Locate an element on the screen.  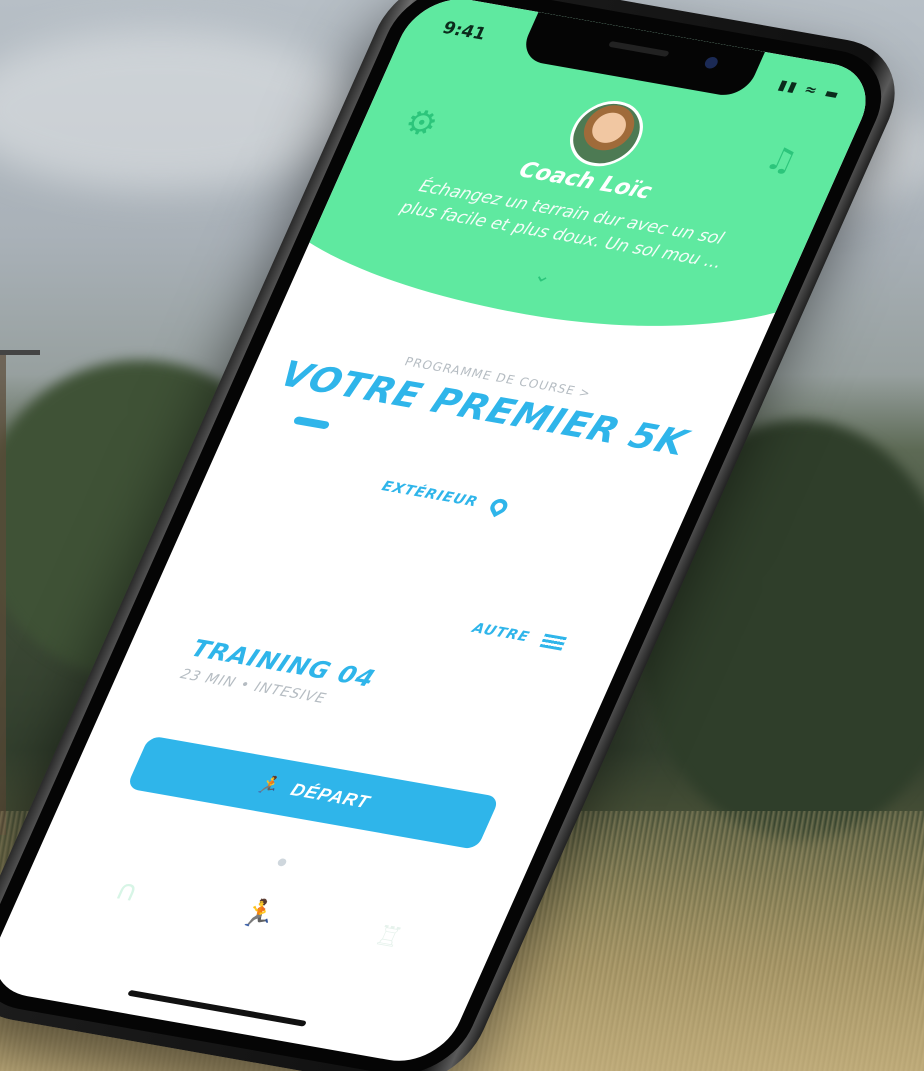
page-indicator-dot is located at coordinates (282, 862).